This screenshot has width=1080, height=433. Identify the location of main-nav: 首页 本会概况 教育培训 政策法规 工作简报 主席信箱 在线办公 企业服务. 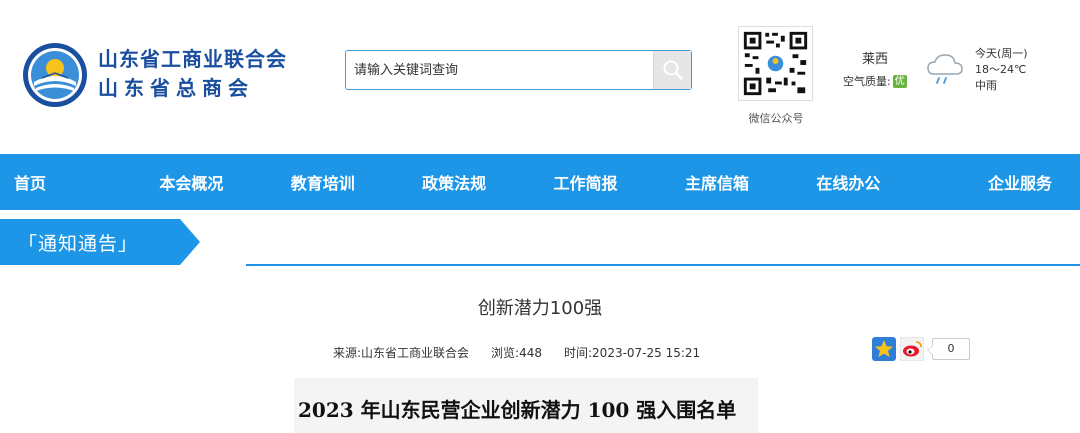
(540, 182).